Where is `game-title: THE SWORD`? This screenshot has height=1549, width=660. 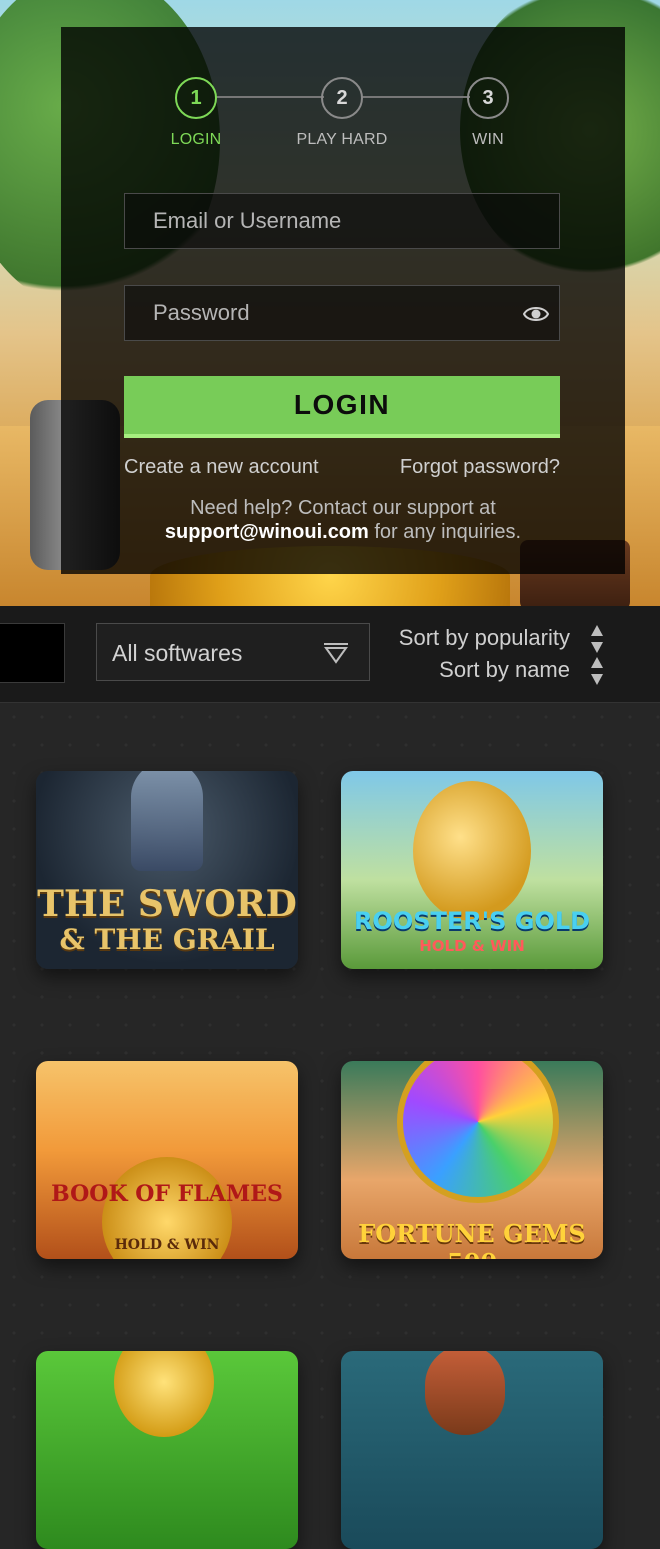
game-title: THE SWORD is located at coordinates (167, 904).